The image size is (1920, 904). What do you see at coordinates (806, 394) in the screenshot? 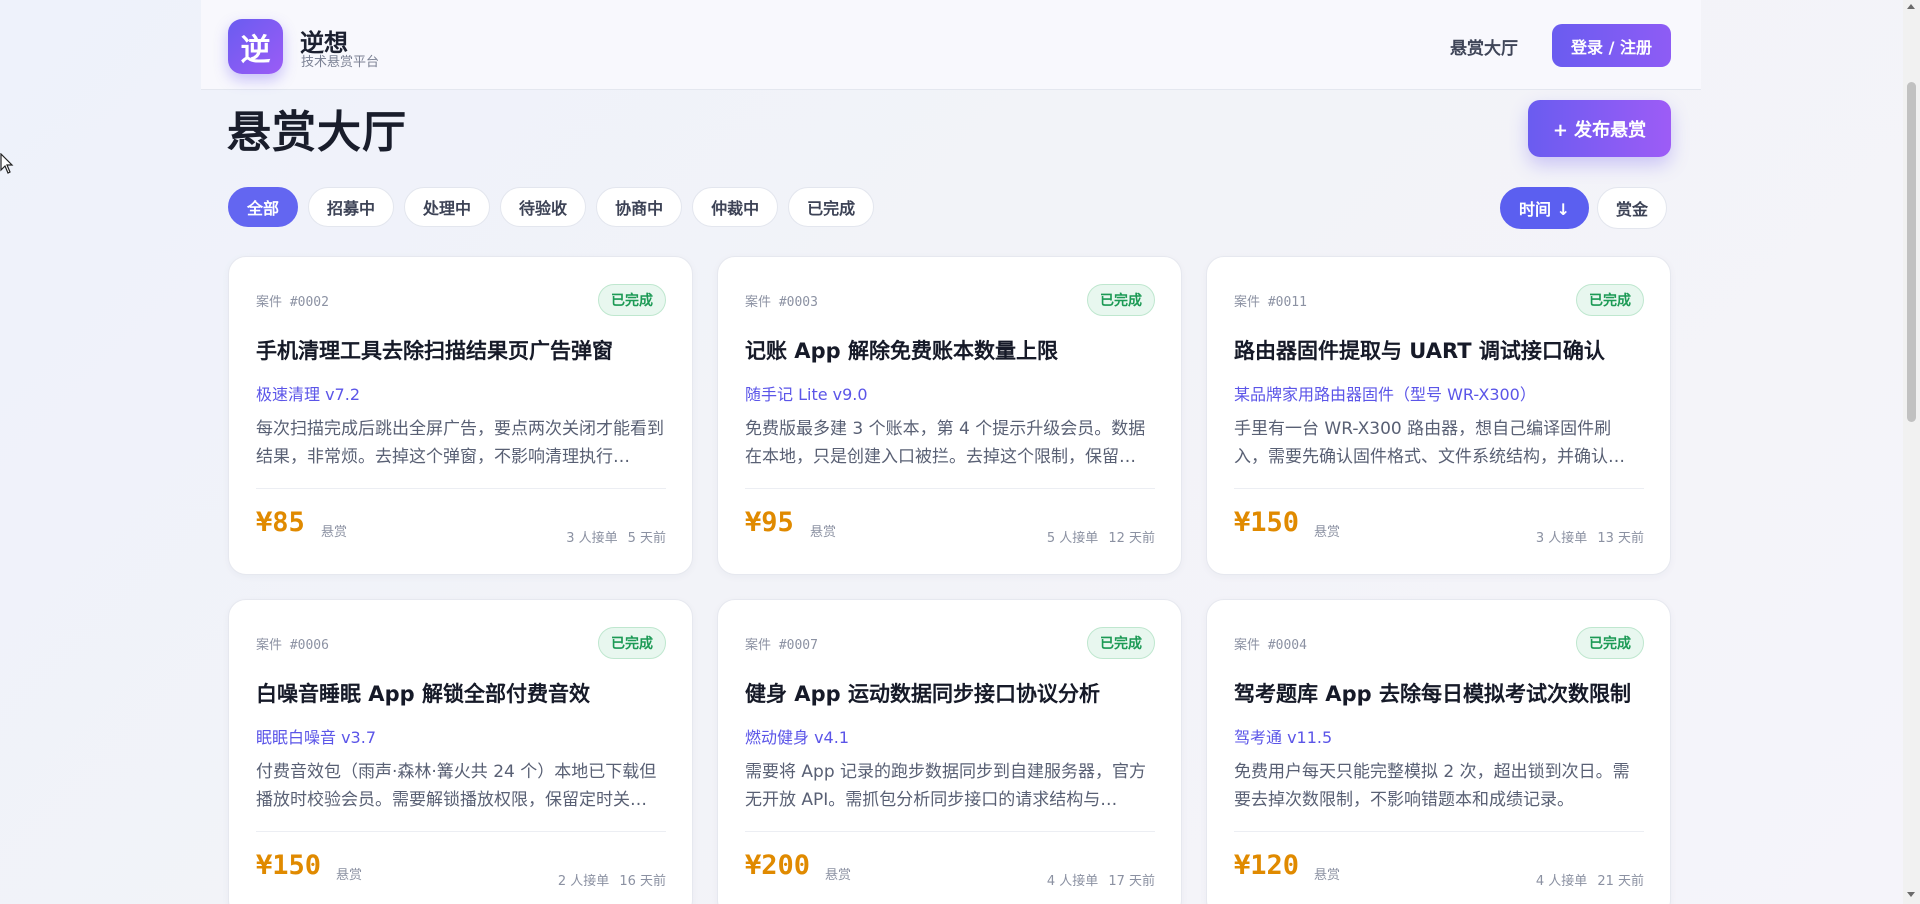
I see `product-name: 随手记 Lite v9.0` at bounding box center [806, 394].